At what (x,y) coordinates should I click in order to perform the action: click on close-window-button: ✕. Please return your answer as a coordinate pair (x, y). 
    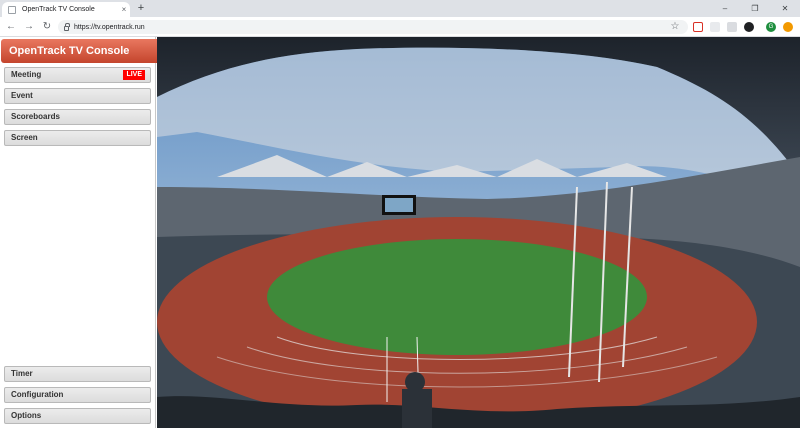
    Looking at the image, I should click on (785, 8).